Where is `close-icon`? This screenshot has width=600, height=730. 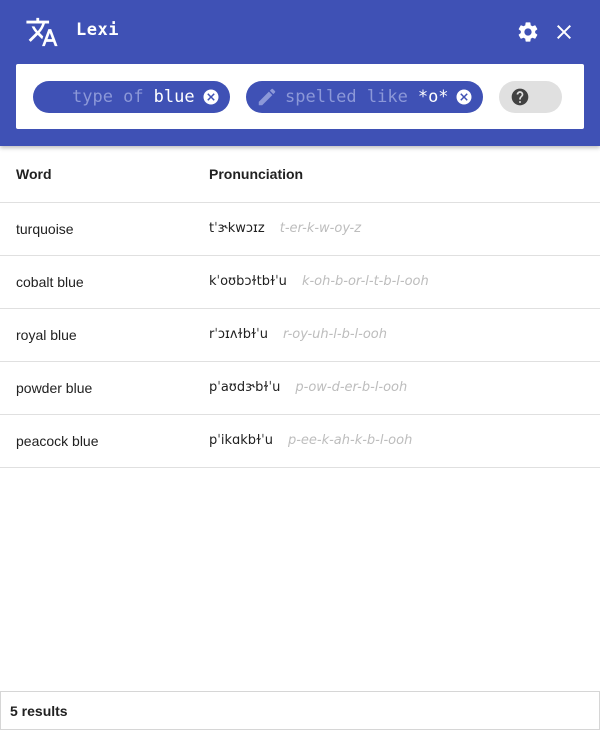 close-icon is located at coordinates (564, 32).